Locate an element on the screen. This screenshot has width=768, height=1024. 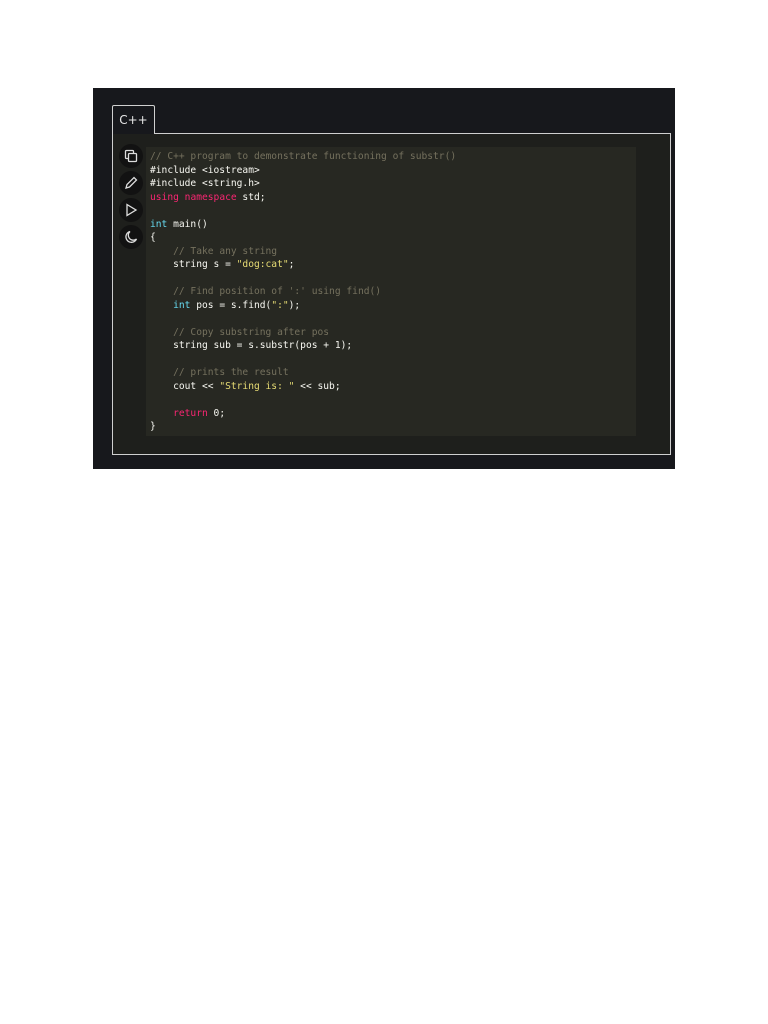
toolbar is located at coordinates (131, 198).